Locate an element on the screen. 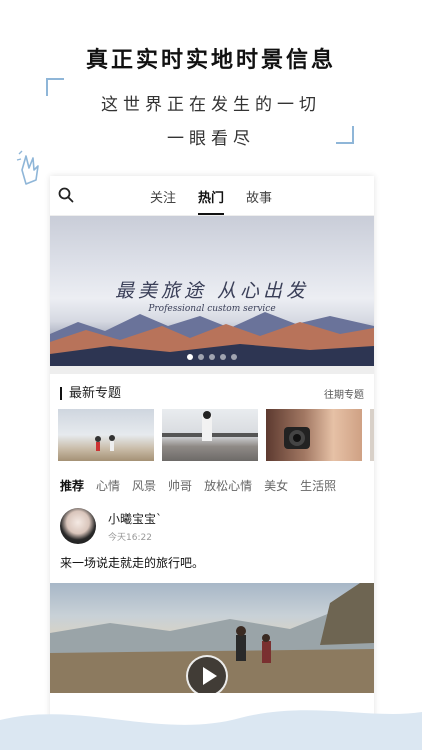 The width and height of the screenshot is (422, 750). category-tabs: 推荐 心情 风景 帅哥 放松心情 美女 生活照 is located at coordinates (212, 477).